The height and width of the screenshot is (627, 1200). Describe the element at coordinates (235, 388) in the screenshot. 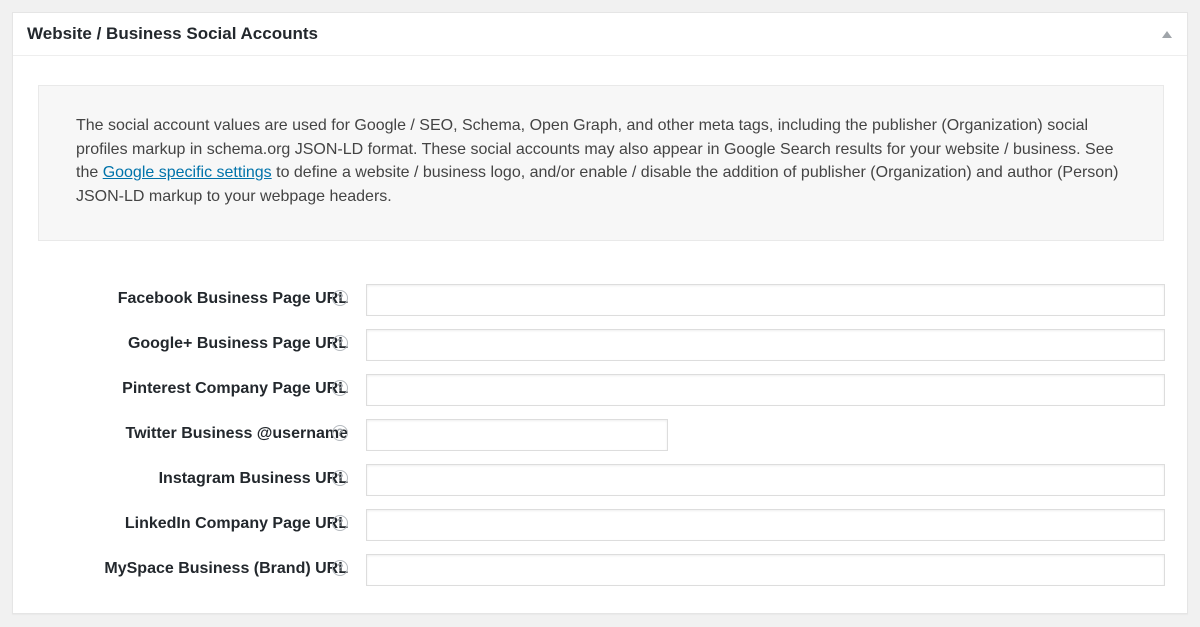

I see `pinterest-label: Pinterest Company Page URL` at that location.